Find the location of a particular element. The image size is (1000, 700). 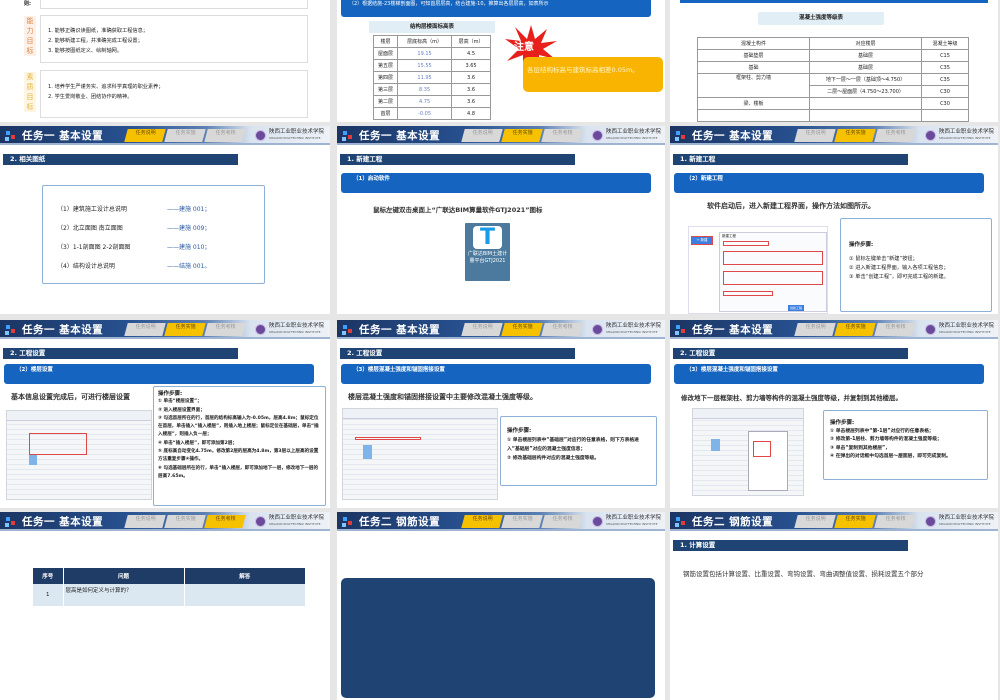

table-row: 1 层高是如何定义与计算的？ is located at coordinates (169, 595).